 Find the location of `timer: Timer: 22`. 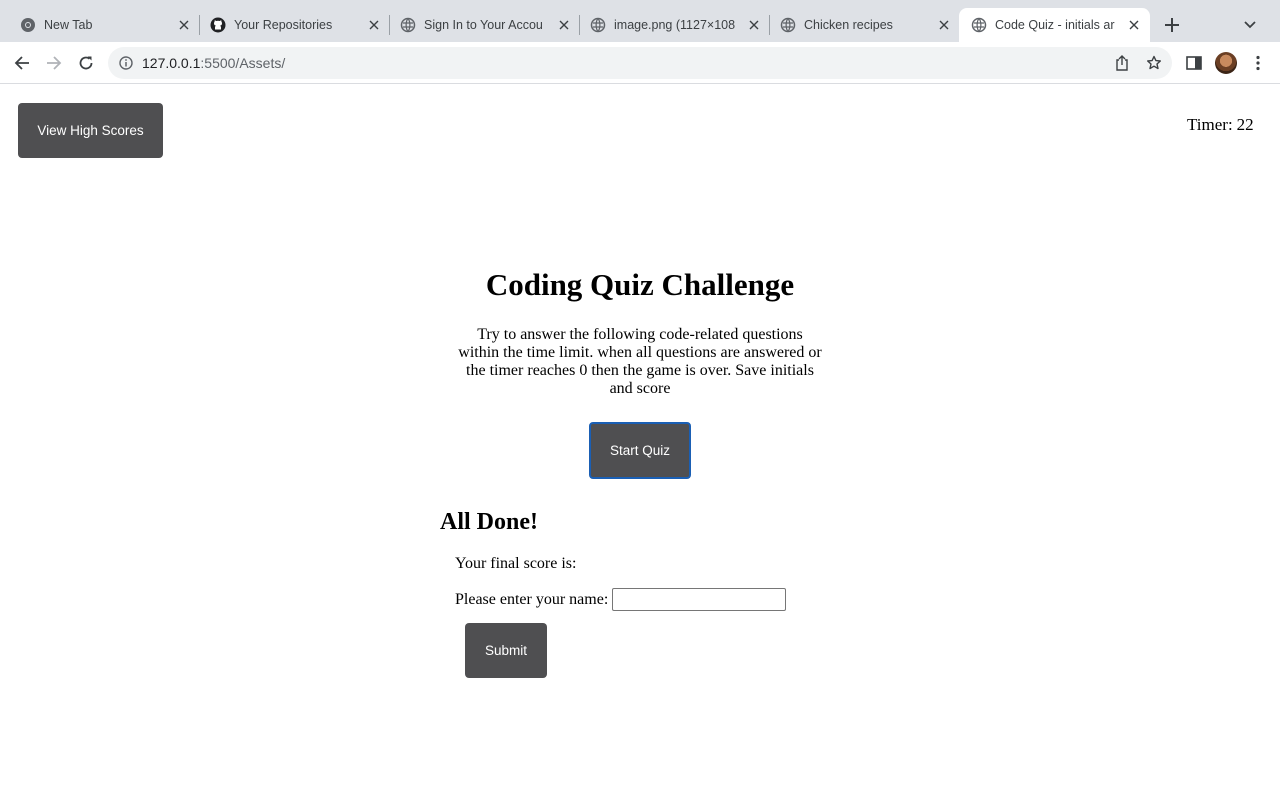

timer: Timer: 22 is located at coordinates (1220, 125).